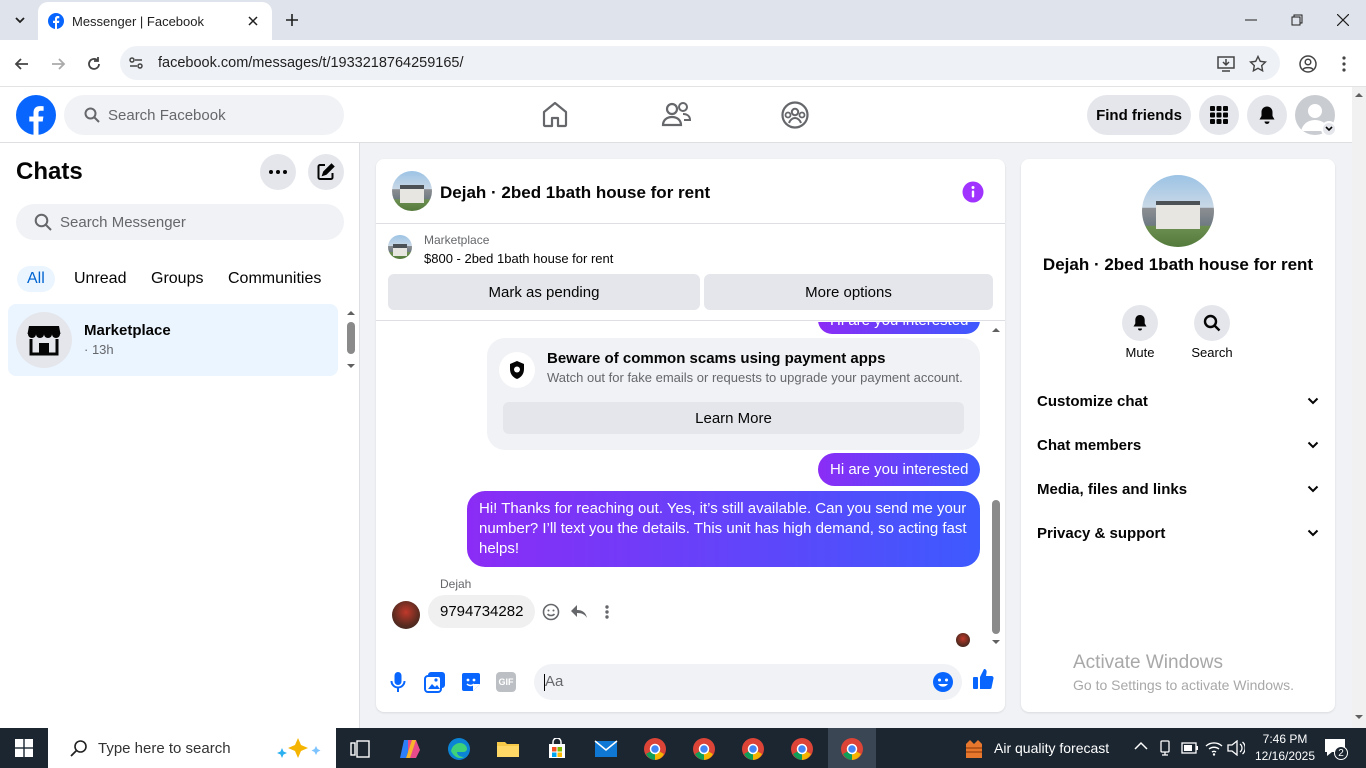 The image size is (1366, 768). Describe the element at coordinates (36, 115) in the screenshot. I see `facebook-logo-icon` at that location.